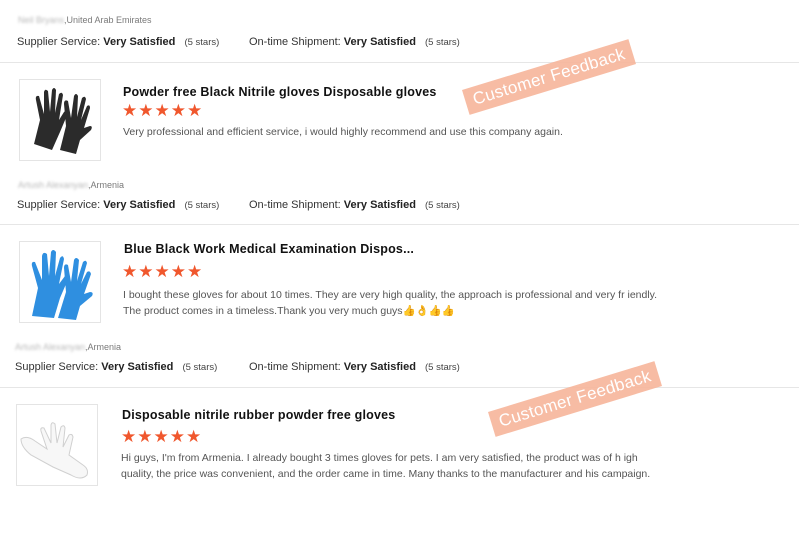 The height and width of the screenshot is (534, 799). Describe the element at coordinates (63, 121) in the screenshot. I see `black-glove-icon` at that location.